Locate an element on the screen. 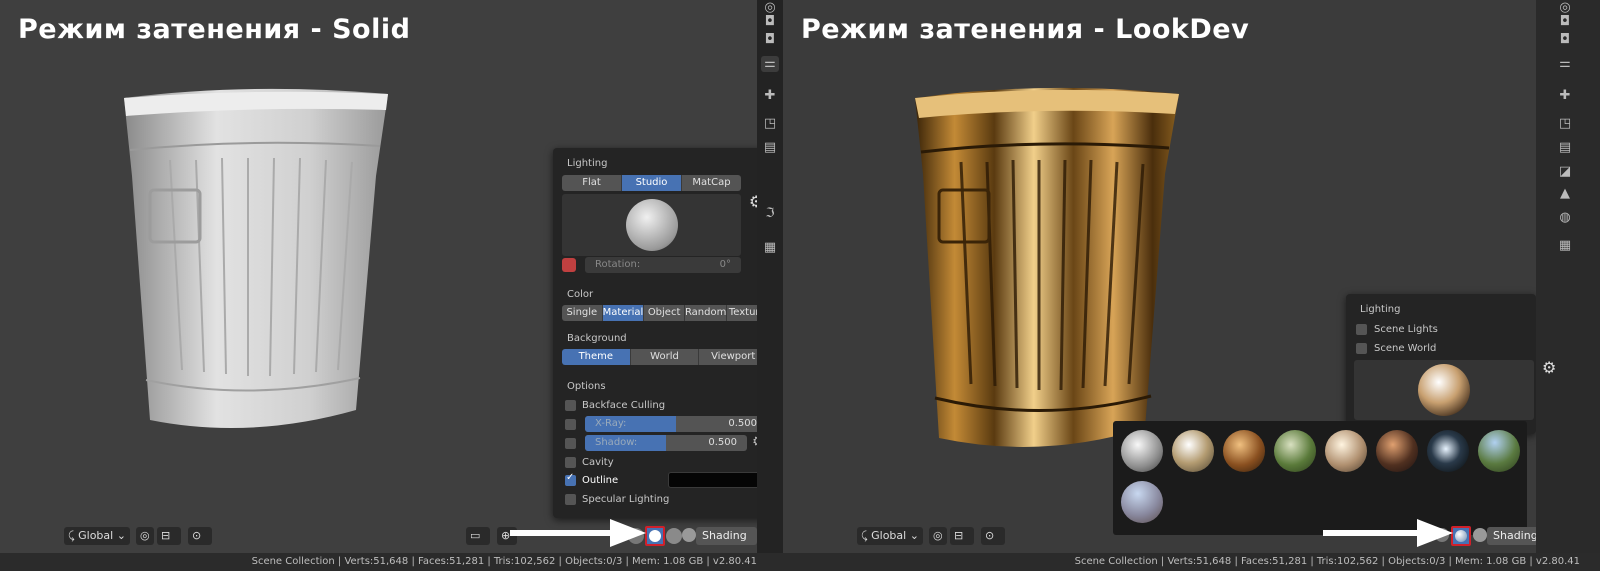  shadow-checkbox is located at coordinates (570, 443).